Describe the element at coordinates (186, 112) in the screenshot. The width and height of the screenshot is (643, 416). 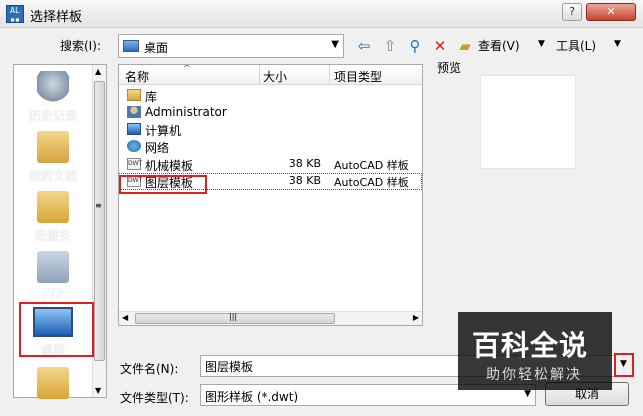
I see `item-name: Administrator` at that location.